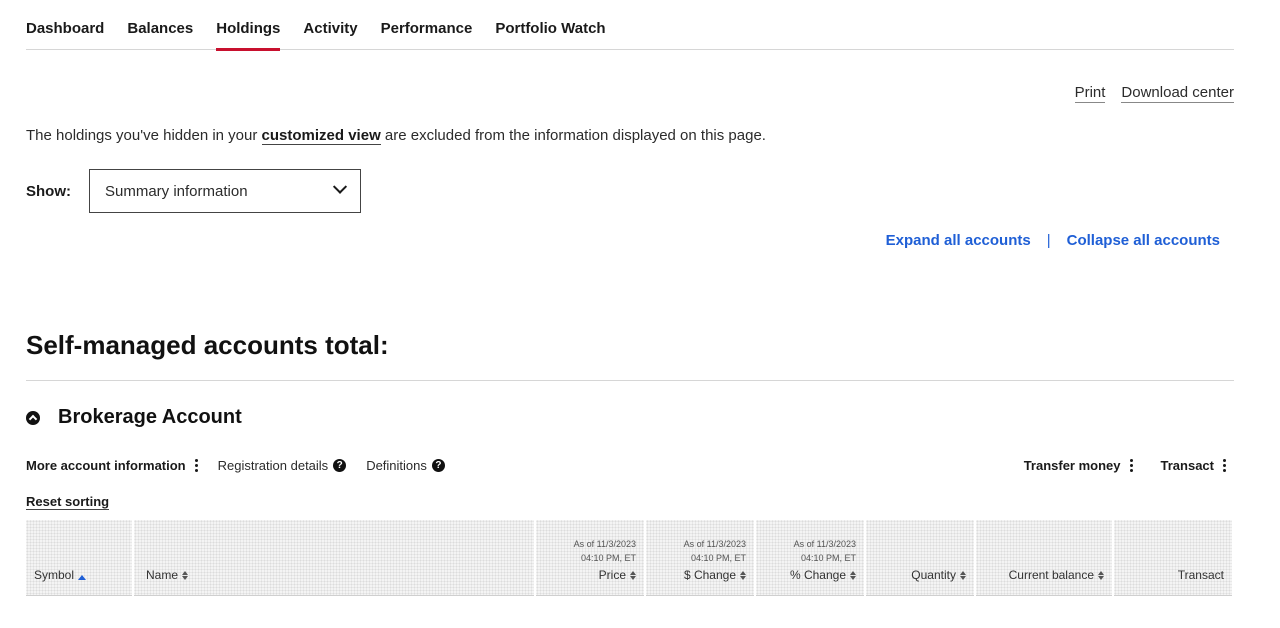 The height and width of the screenshot is (628, 1280). Describe the element at coordinates (334, 558) in the screenshot. I see `column-header-name: Name` at that location.